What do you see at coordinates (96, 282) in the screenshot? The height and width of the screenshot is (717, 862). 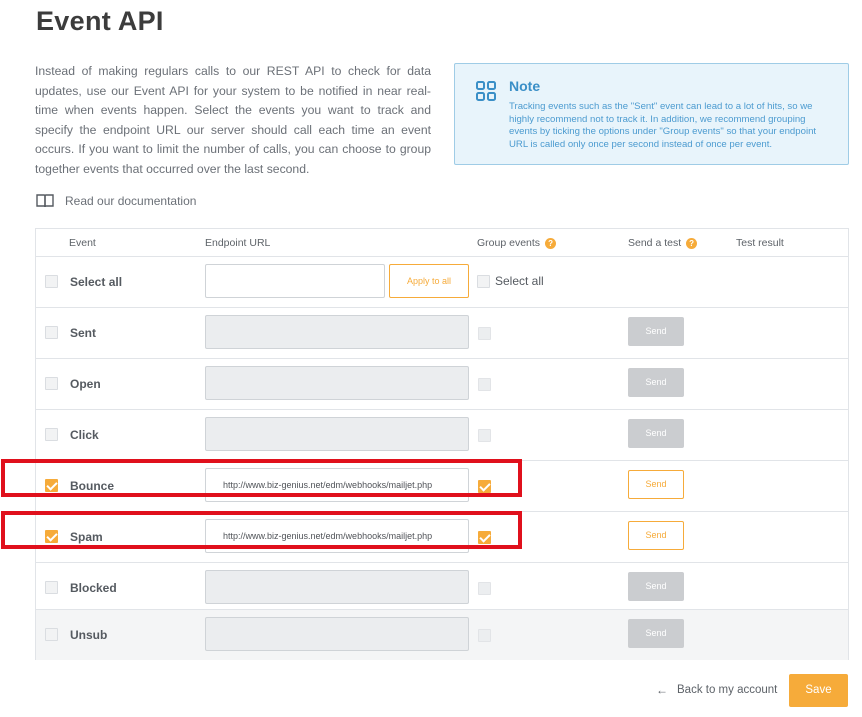 I see `select-all-label: Select all` at bounding box center [96, 282].